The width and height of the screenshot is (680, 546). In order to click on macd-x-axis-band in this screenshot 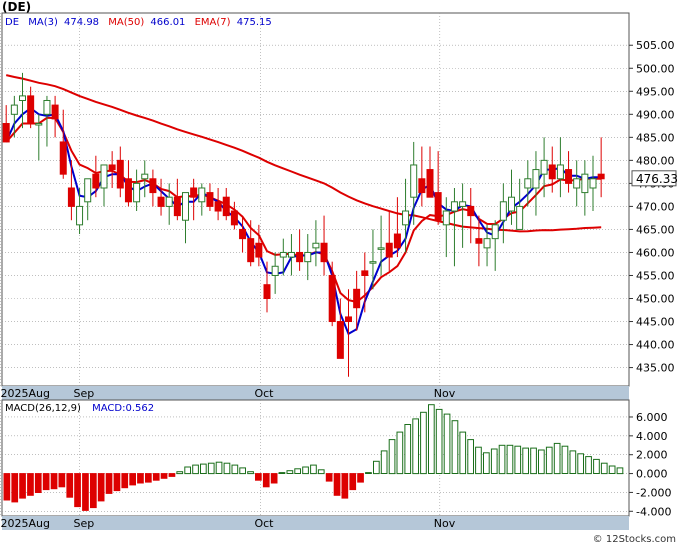, I will do `click(315, 523)`.